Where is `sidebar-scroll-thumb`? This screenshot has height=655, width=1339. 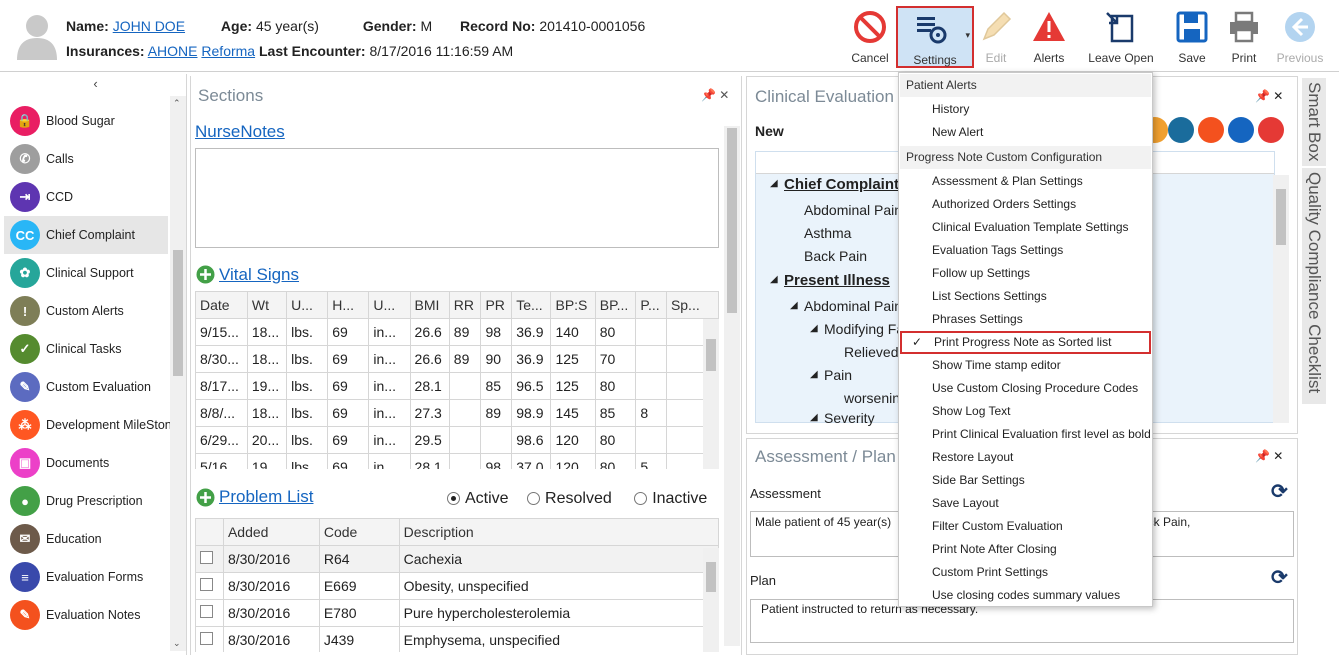 sidebar-scroll-thumb is located at coordinates (178, 313).